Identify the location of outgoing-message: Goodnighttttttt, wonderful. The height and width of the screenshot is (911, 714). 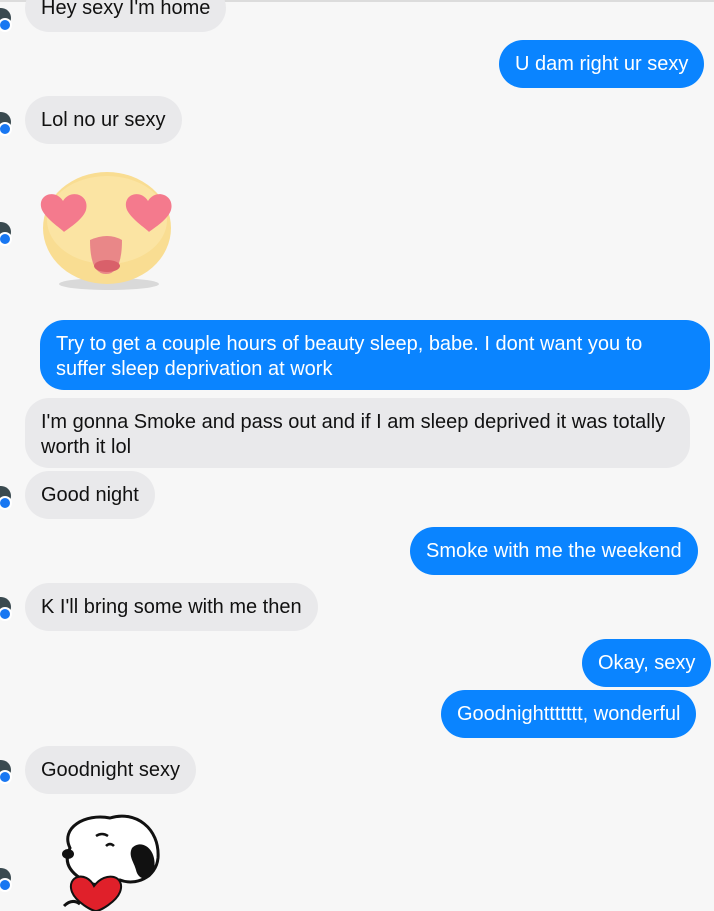
(569, 714).